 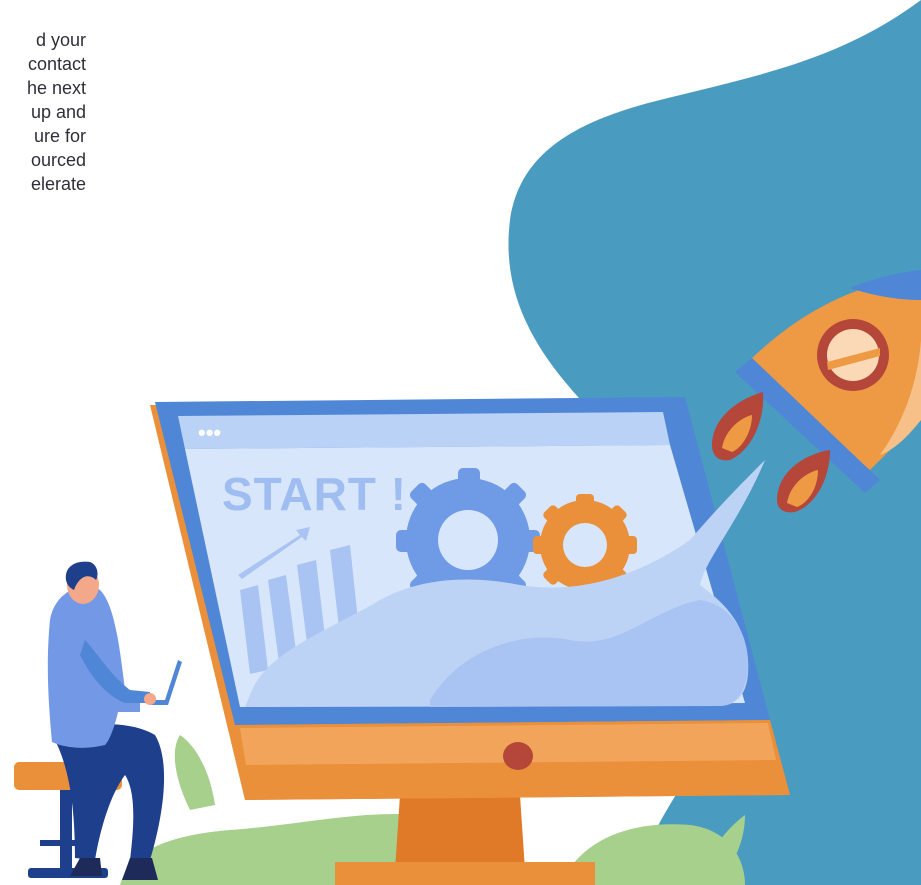 What do you see at coordinates (209, 432) in the screenshot?
I see `window-dots: •••` at bounding box center [209, 432].